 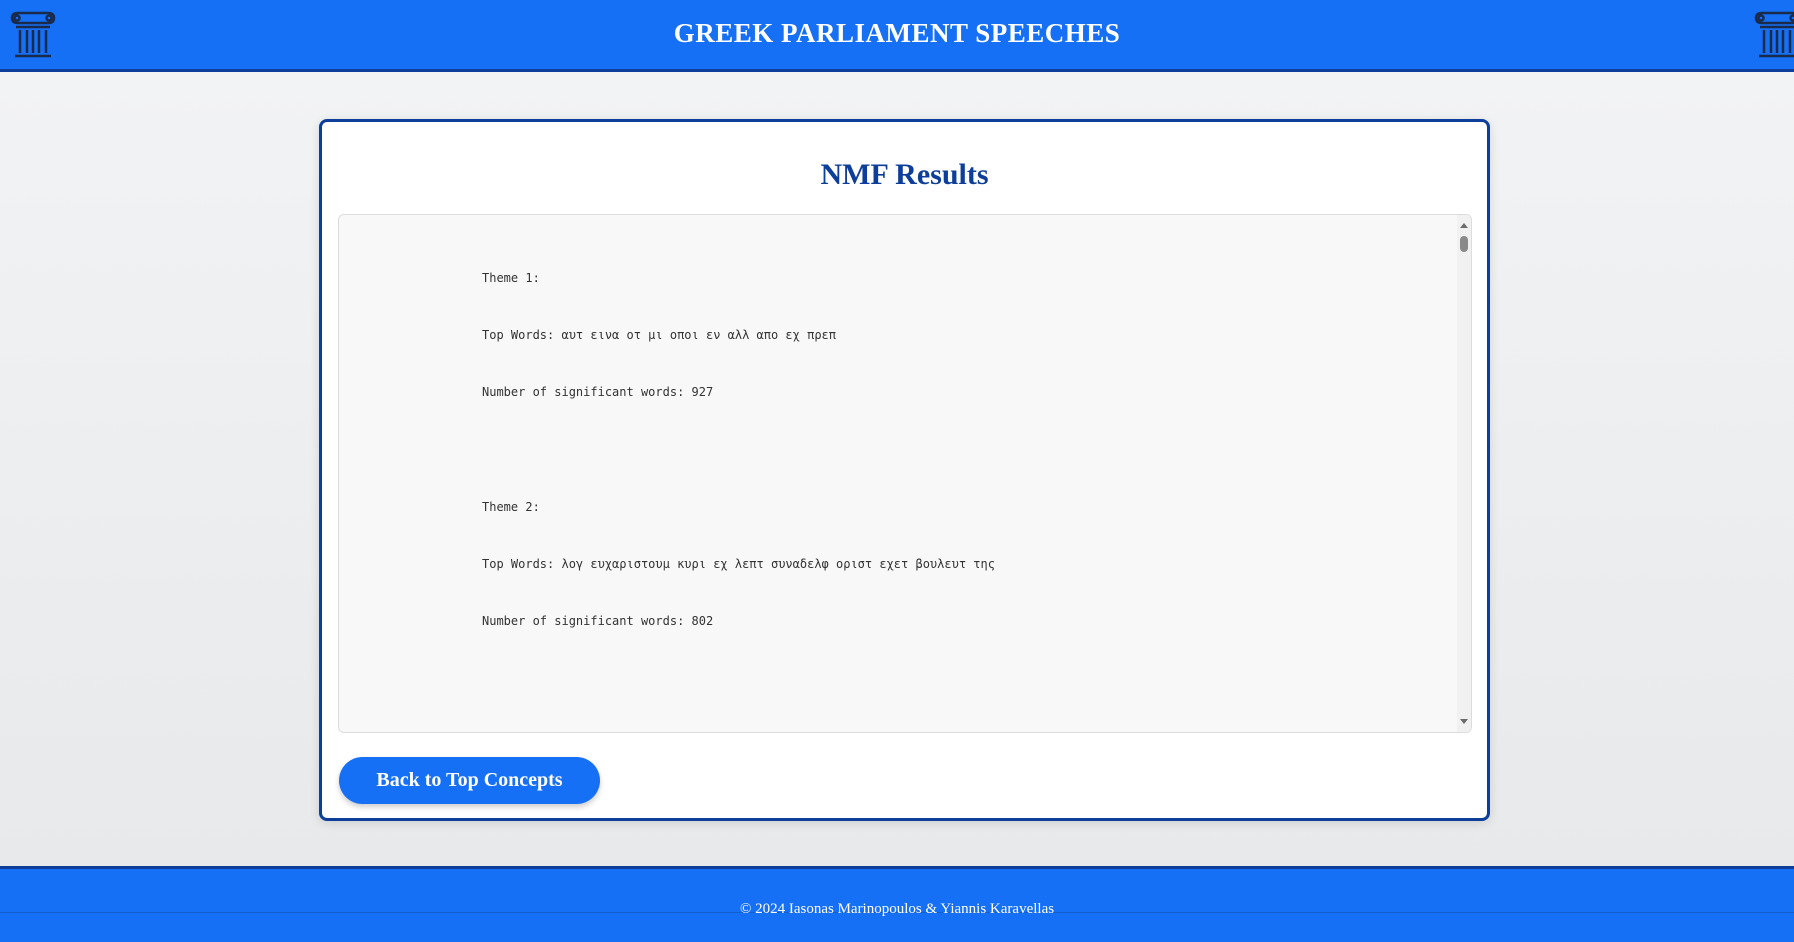 I want to click on site-header: GREEK PARLIAMENT SPEECHES, so click(x=897, y=36).